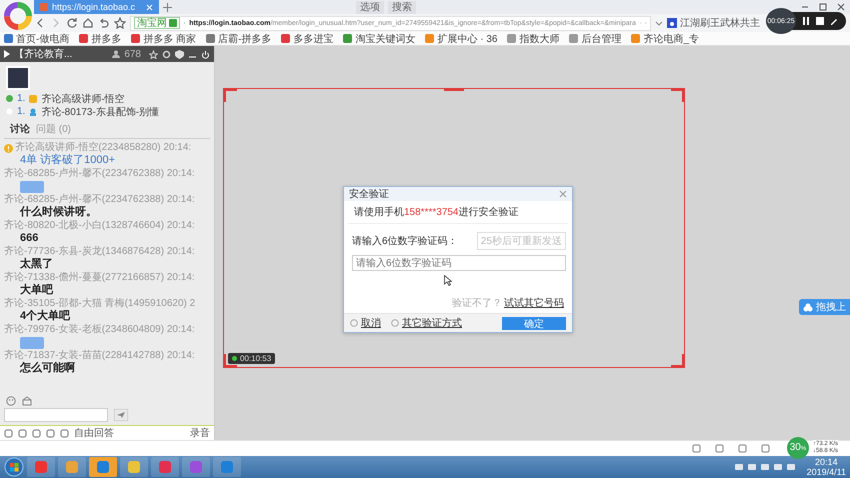  I want to click on message-text: 怎么可能啊, so click(47, 368).